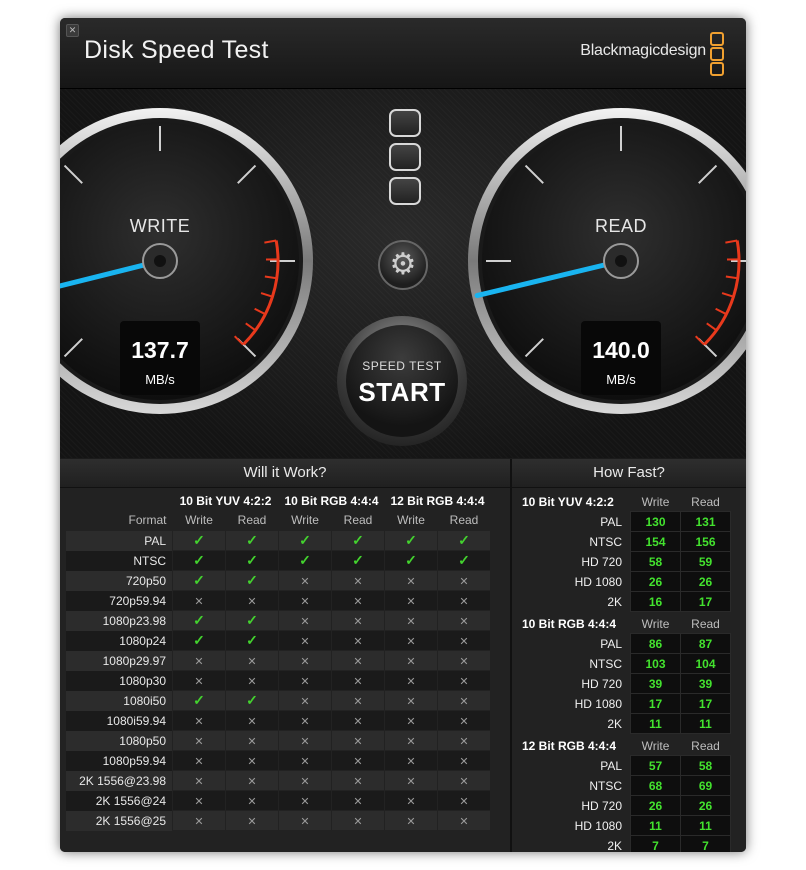 The image size is (806, 870). Describe the element at coordinates (626, 805) in the screenshot. I see `table-row: HD 720 26 26` at that location.